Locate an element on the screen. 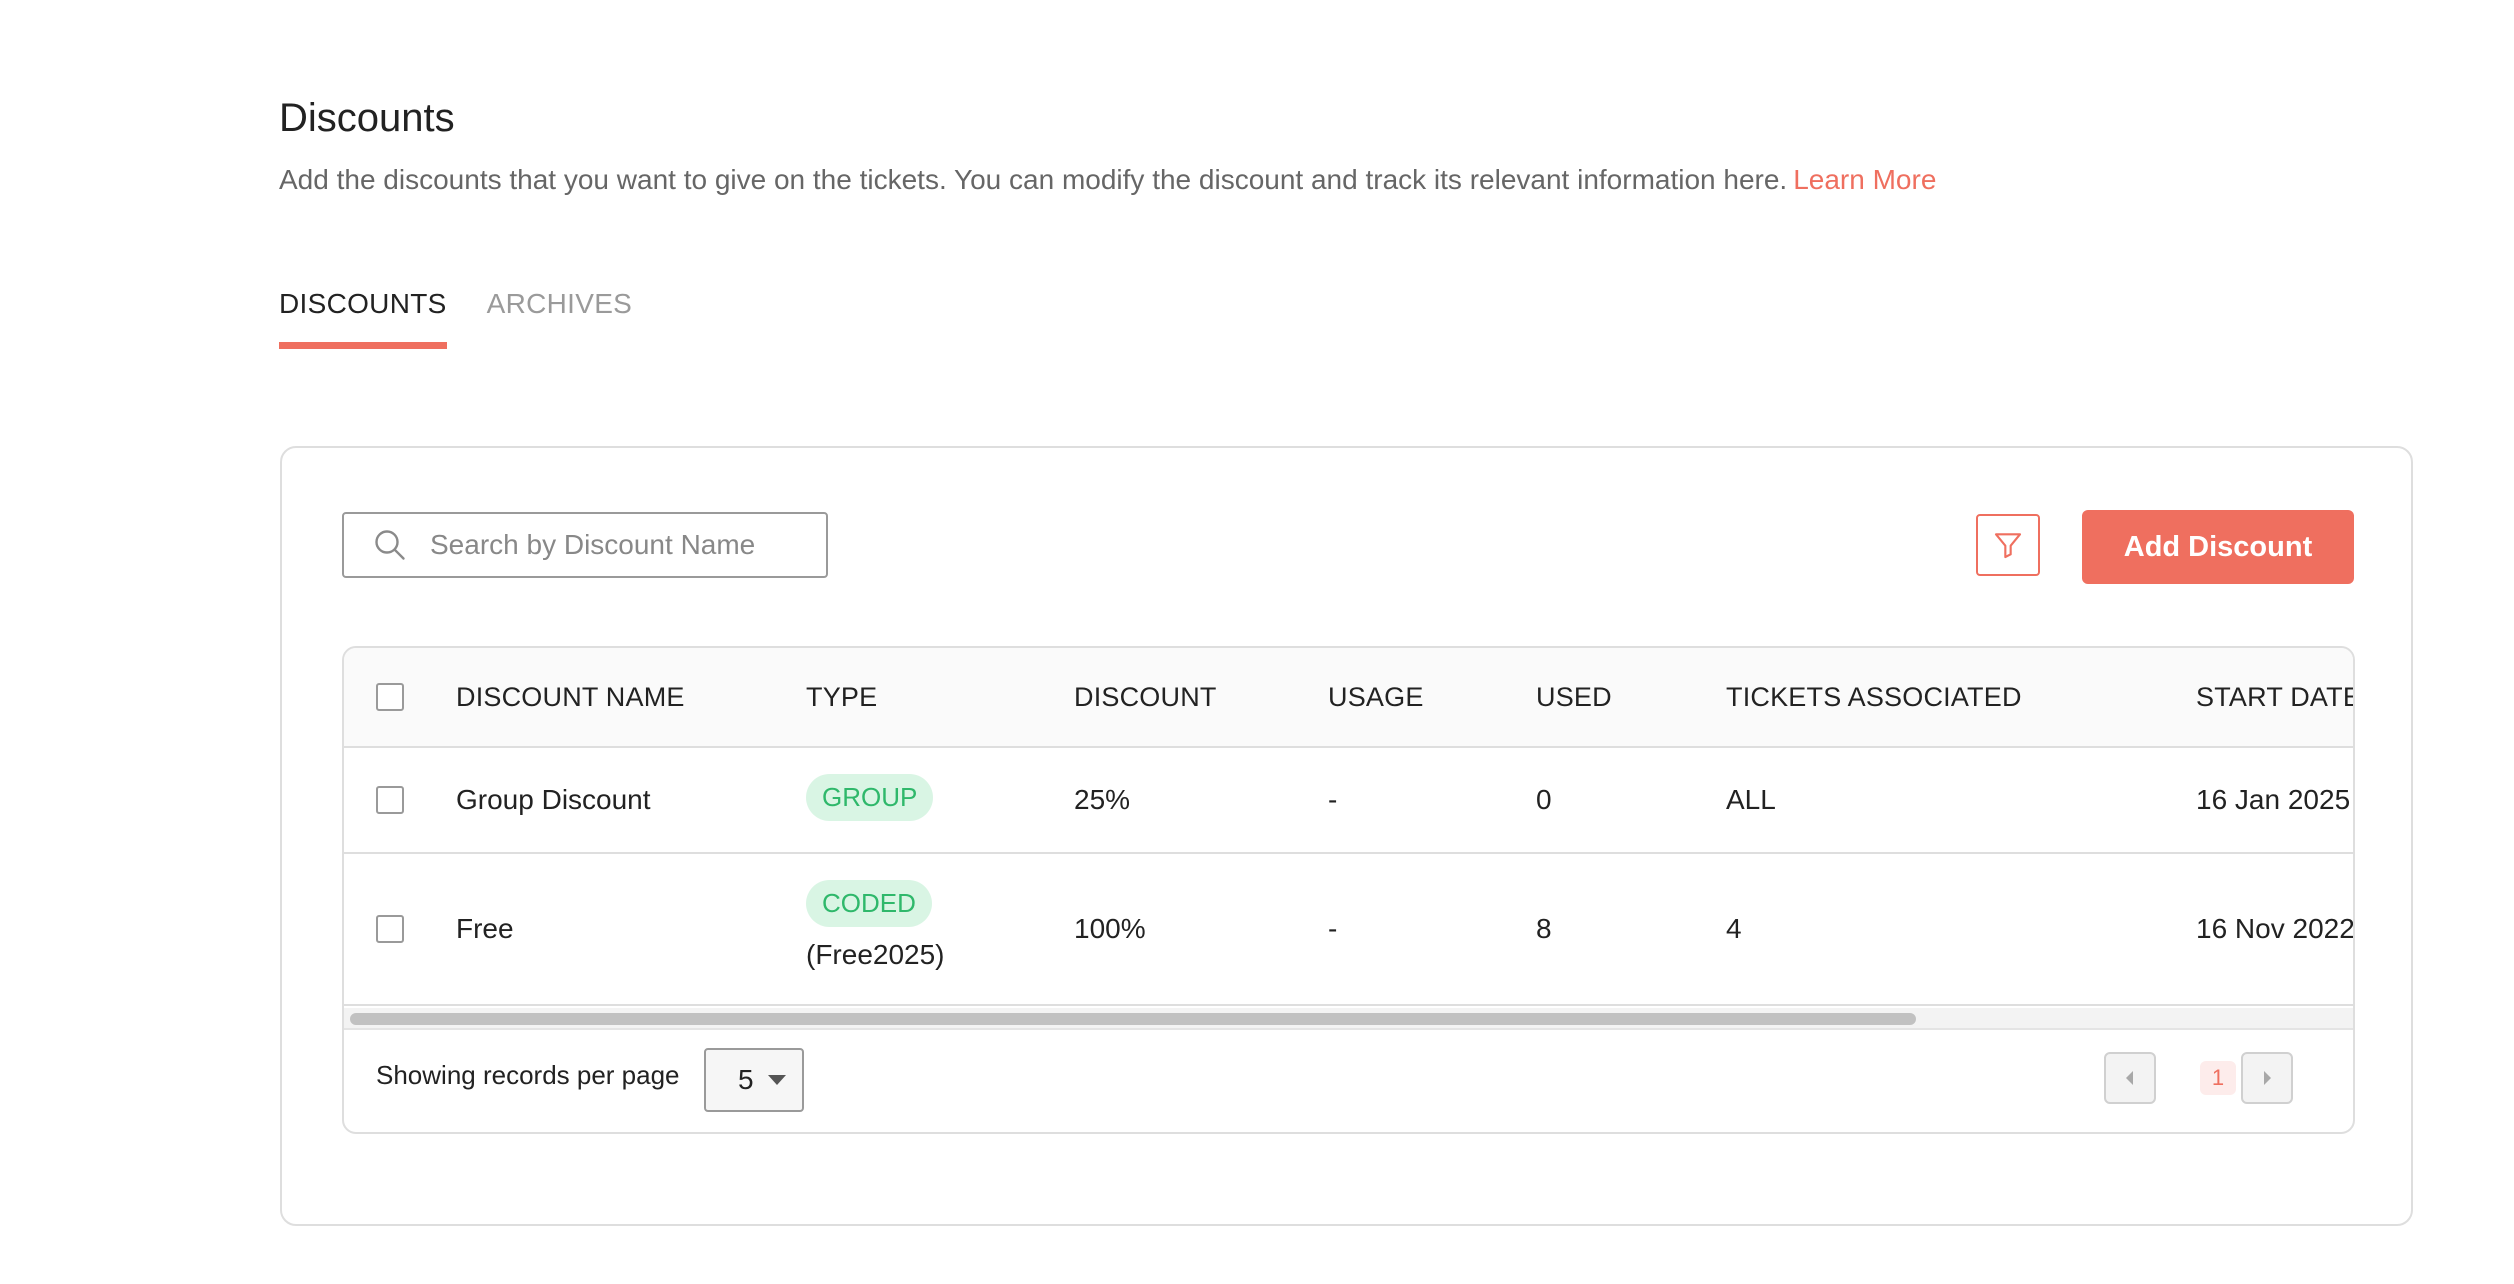  column-header-tickets: TICKETS ASSOCIATED is located at coordinates (1874, 697).